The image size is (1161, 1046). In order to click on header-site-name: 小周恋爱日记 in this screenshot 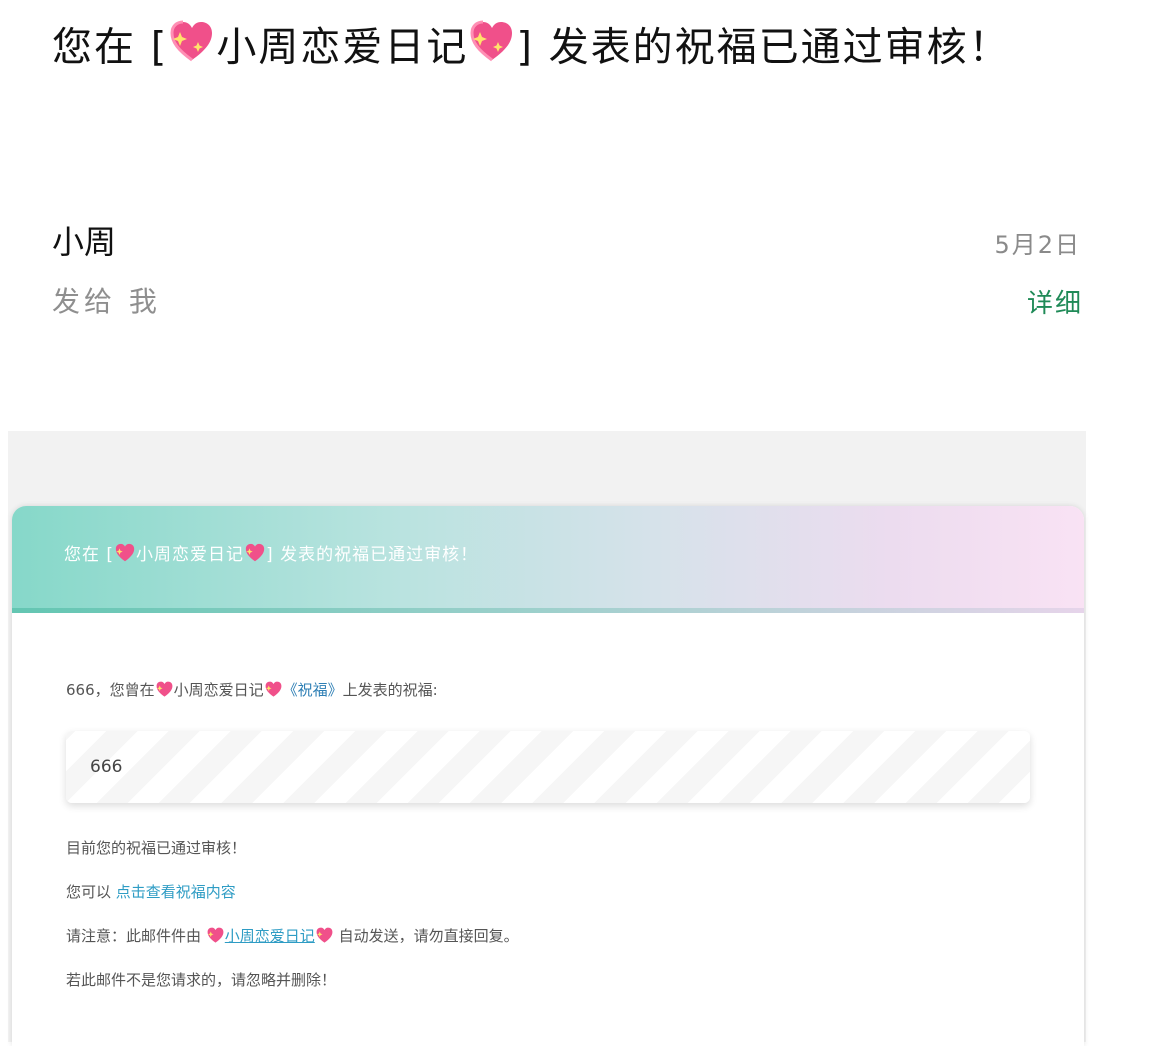, I will do `click(190, 555)`.